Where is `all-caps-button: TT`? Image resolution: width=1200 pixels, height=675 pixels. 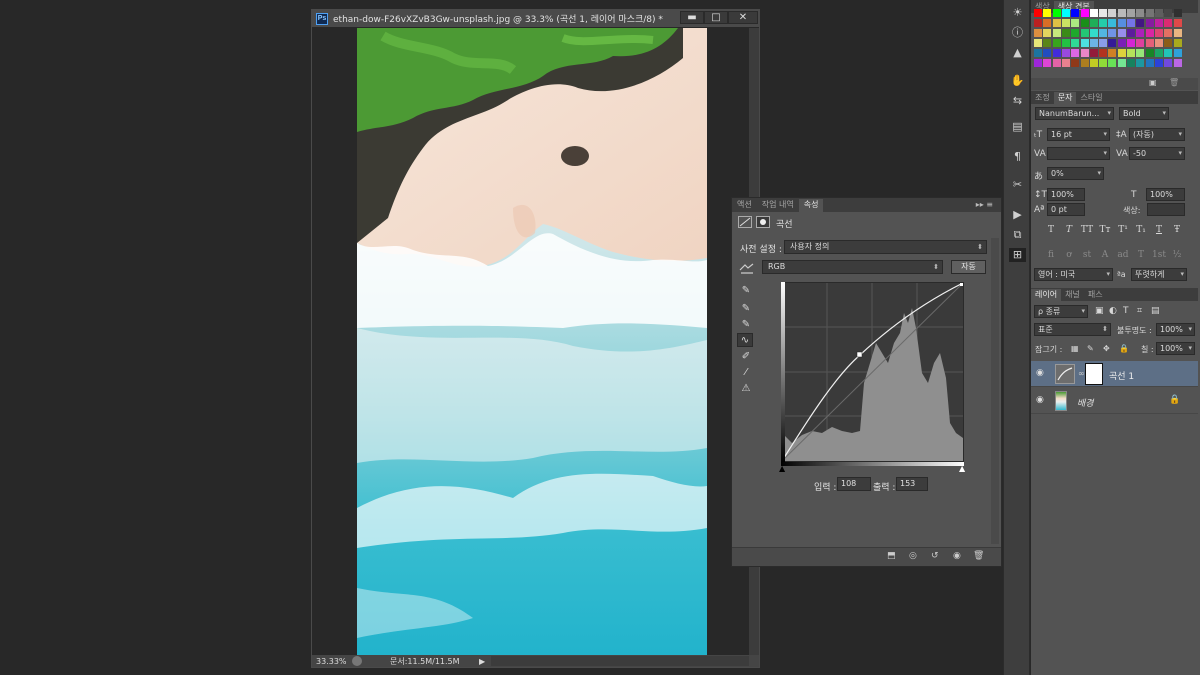 all-caps-button: TT is located at coordinates (1087, 231).